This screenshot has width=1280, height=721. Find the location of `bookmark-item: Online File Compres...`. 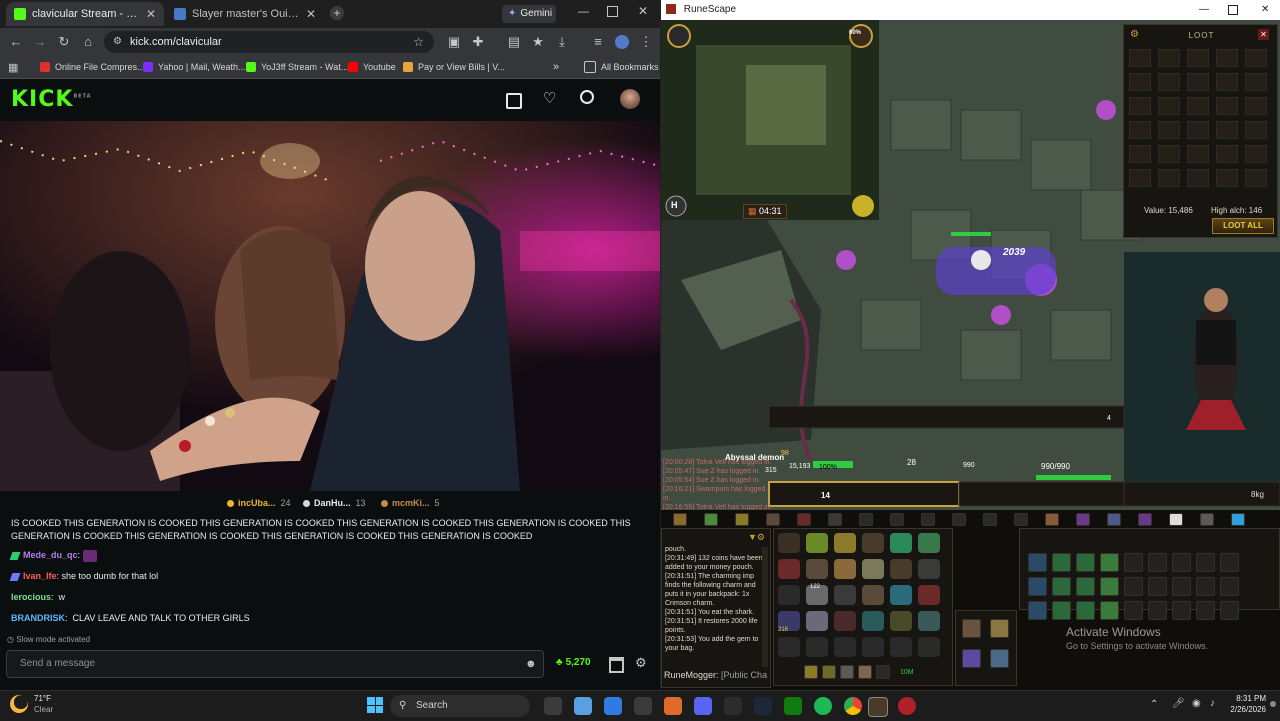

bookmark-item: Online File Compres... is located at coordinates (92, 67).